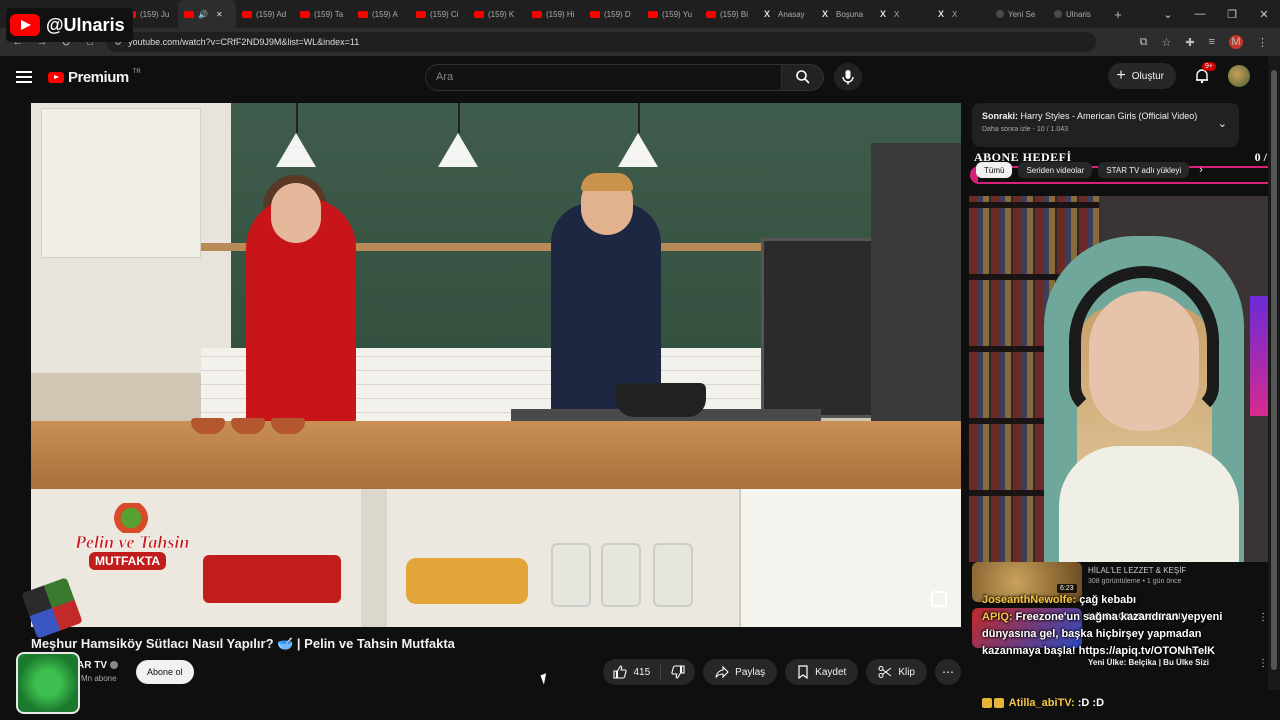 The height and width of the screenshot is (720, 1280). I want to click on red-baking-dish, so click(272, 579).